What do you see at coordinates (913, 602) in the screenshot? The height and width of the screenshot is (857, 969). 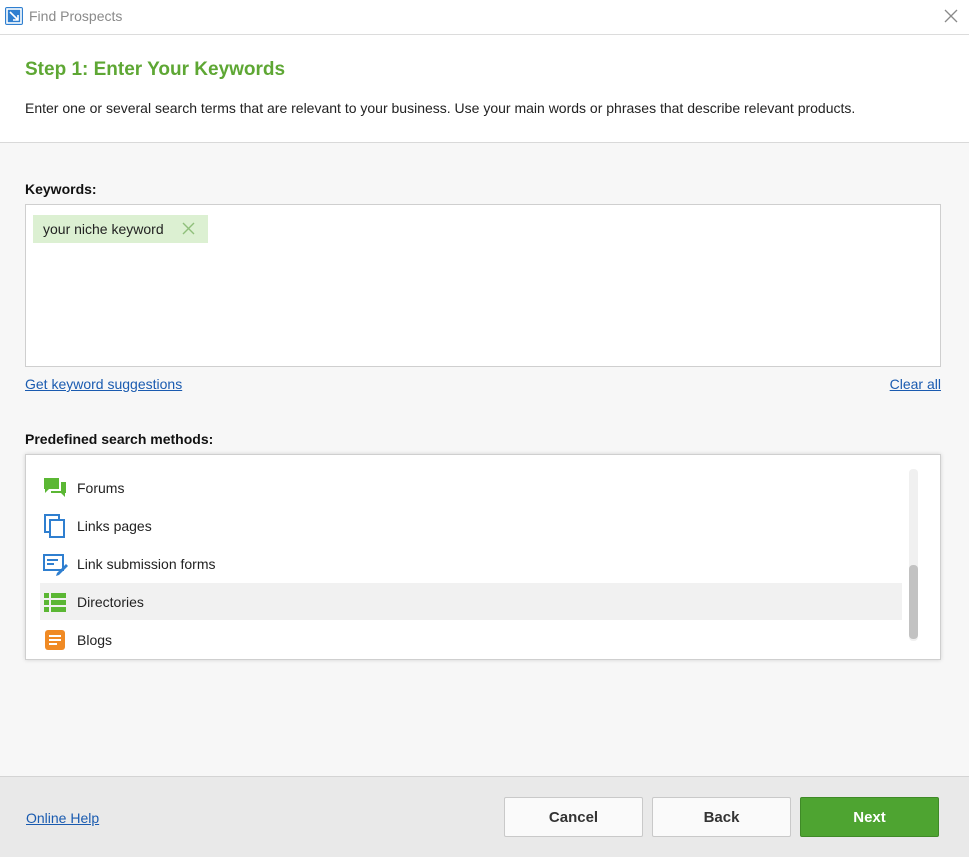 I see `methods-scrollbar-thumb` at bounding box center [913, 602].